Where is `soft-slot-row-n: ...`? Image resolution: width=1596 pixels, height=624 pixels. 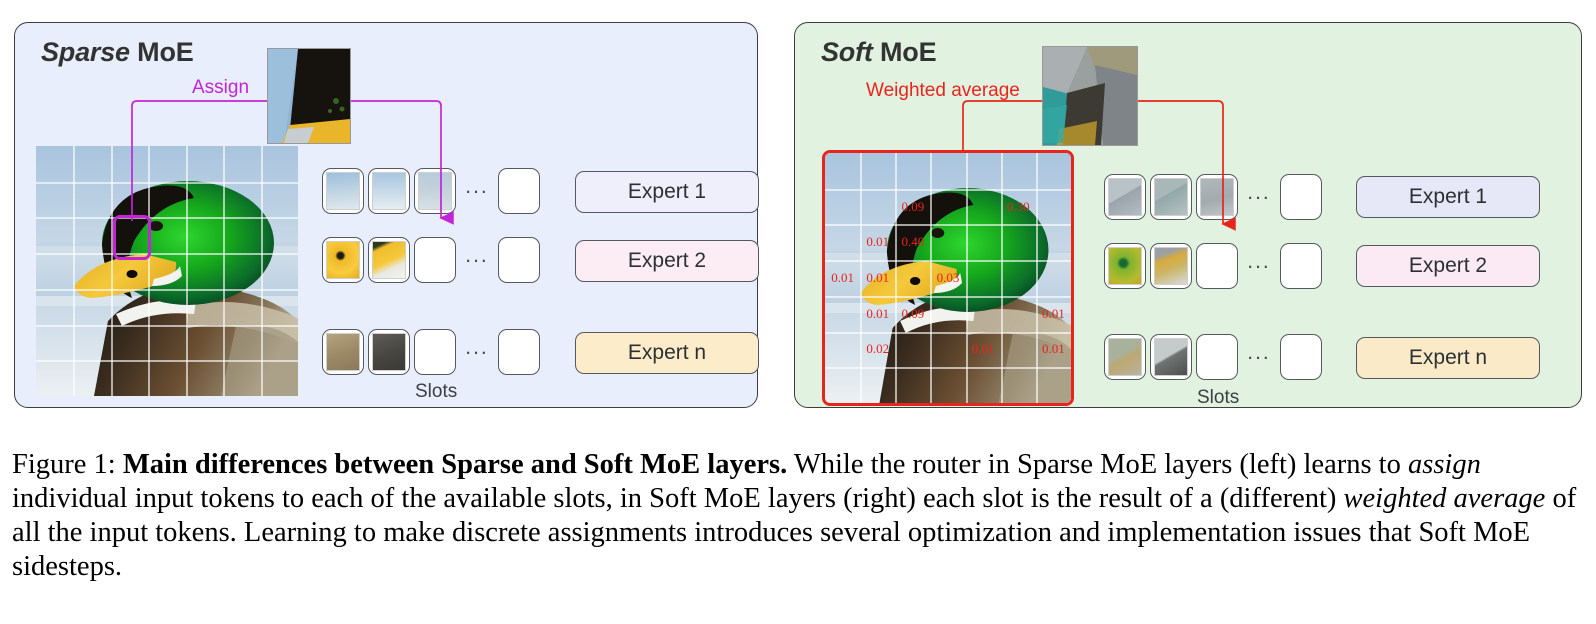 soft-slot-row-n: ... is located at coordinates (1213, 357).